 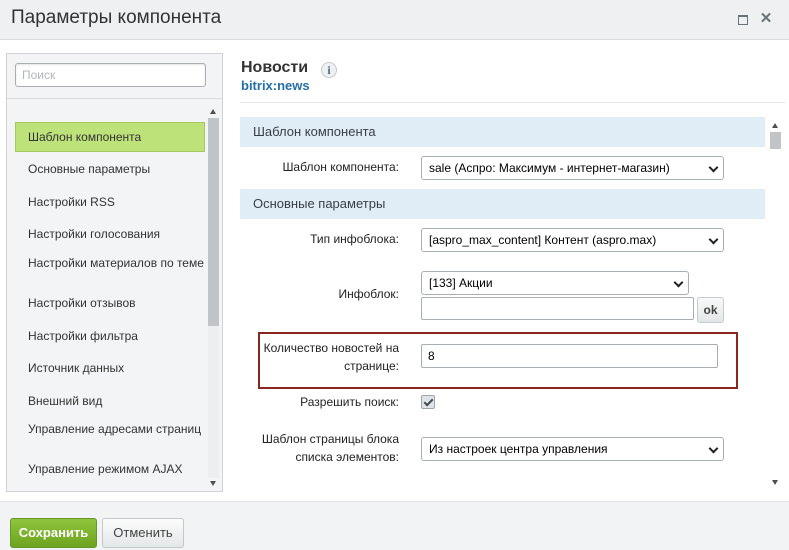 What do you see at coordinates (368, 294) in the screenshot?
I see `iblock-label: Инфоблок:` at bounding box center [368, 294].